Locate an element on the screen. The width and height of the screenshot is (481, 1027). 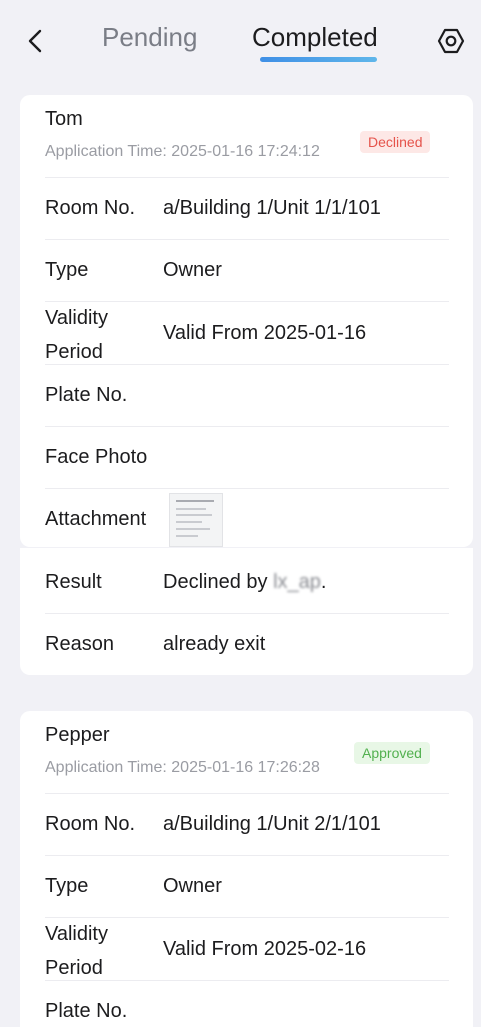
tab-pending: Pending is located at coordinates (149, 37).